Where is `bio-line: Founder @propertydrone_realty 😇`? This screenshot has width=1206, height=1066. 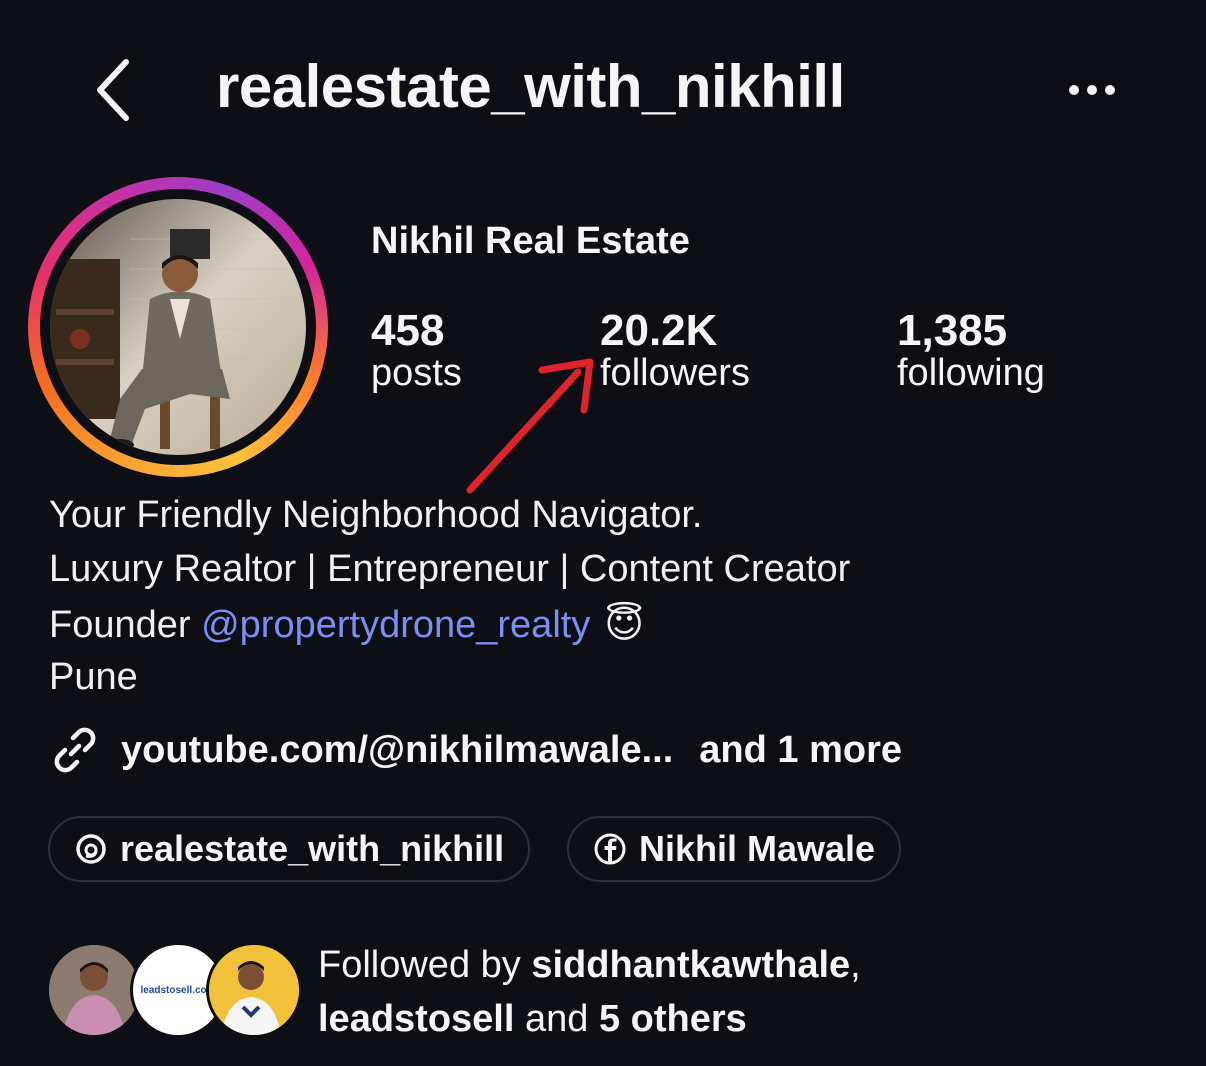 bio-line: Founder @propertydrone_realty 😇 is located at coordinates (346, 624).